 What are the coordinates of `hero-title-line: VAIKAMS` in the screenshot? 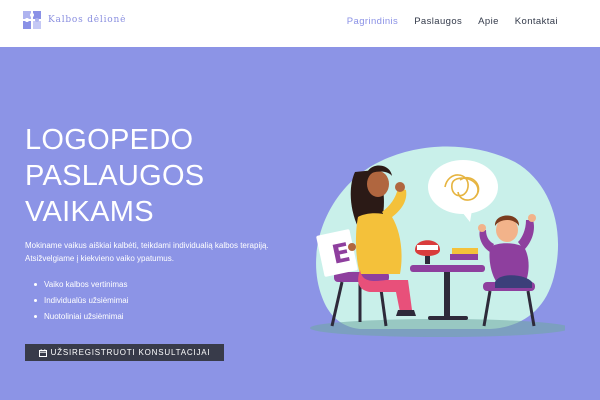 It's located at (89, 212).